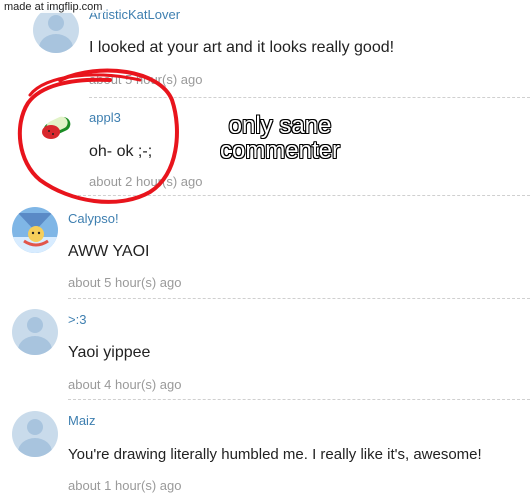 The height and width of the screenshot is (499, 530). What do you see at coordinates (121, 151) in the screenshot?
I see `comment-text: oh- ok ;-;` at bounding box center [121, 151].